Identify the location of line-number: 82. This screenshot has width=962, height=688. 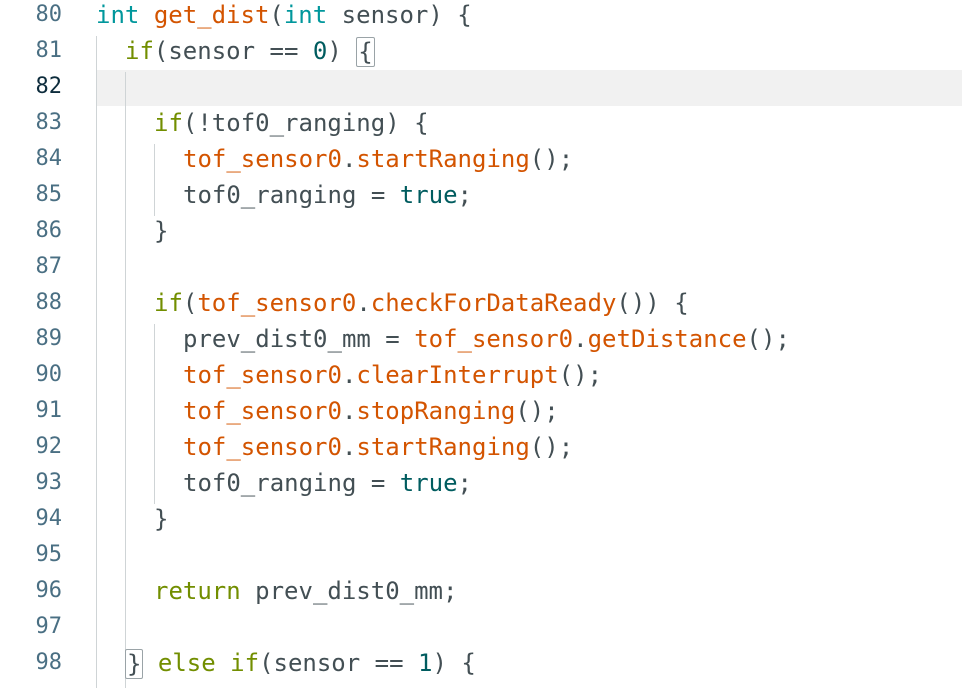
(49, 86).